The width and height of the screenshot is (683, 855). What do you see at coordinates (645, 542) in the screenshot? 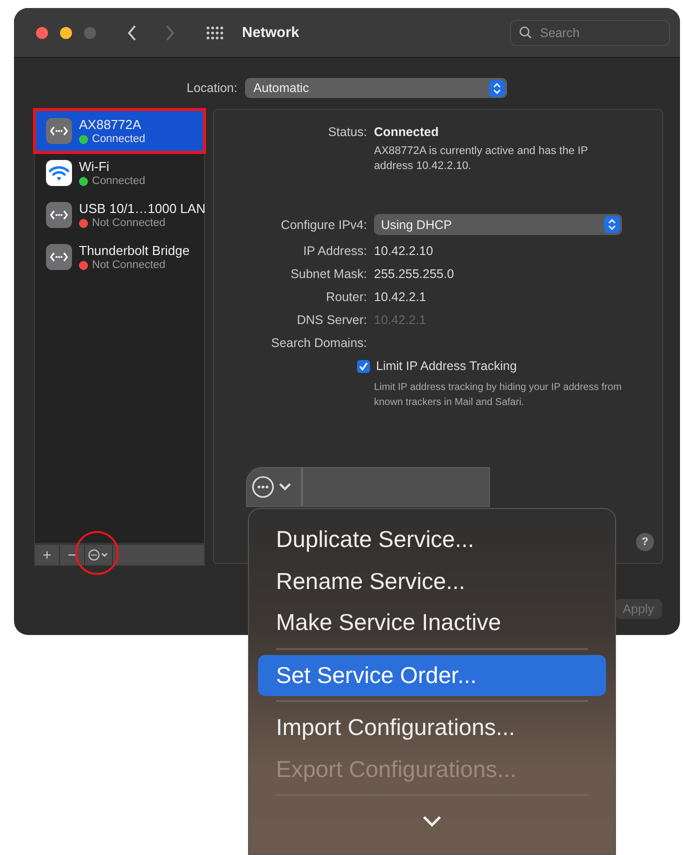
I see `help-button: ?` at bounding box center [645, 542].